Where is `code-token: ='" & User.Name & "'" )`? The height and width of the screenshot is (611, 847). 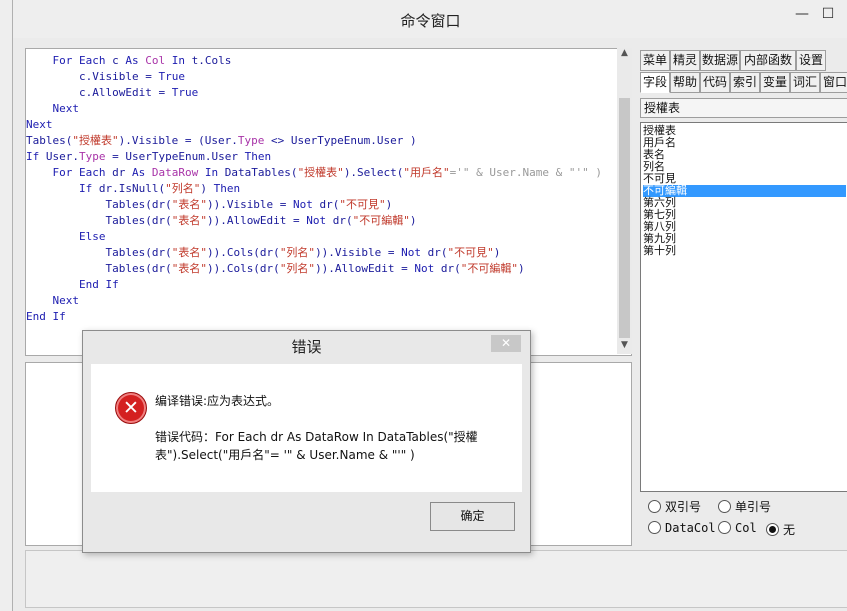
code-token: ='" & User.Name & "'" ) is located at coordinates (525, 172).